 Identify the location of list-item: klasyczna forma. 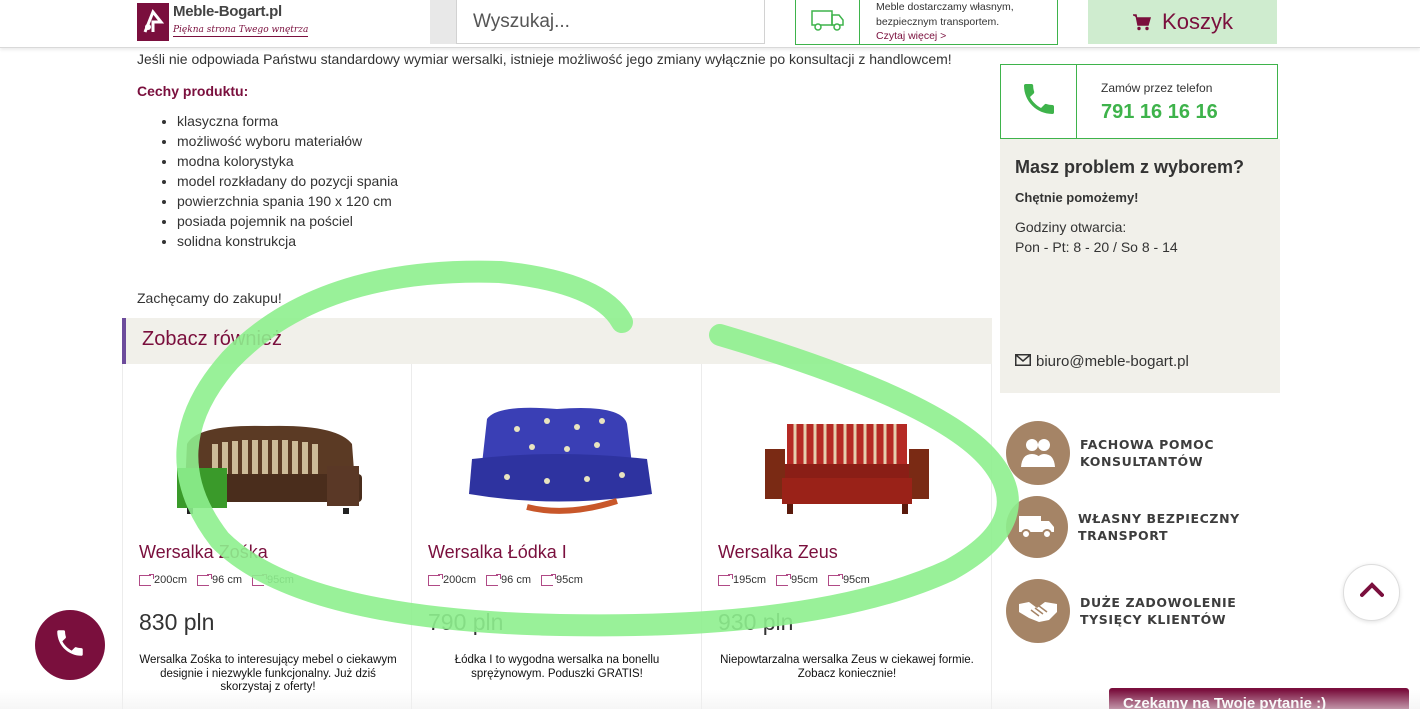
(584, 121).